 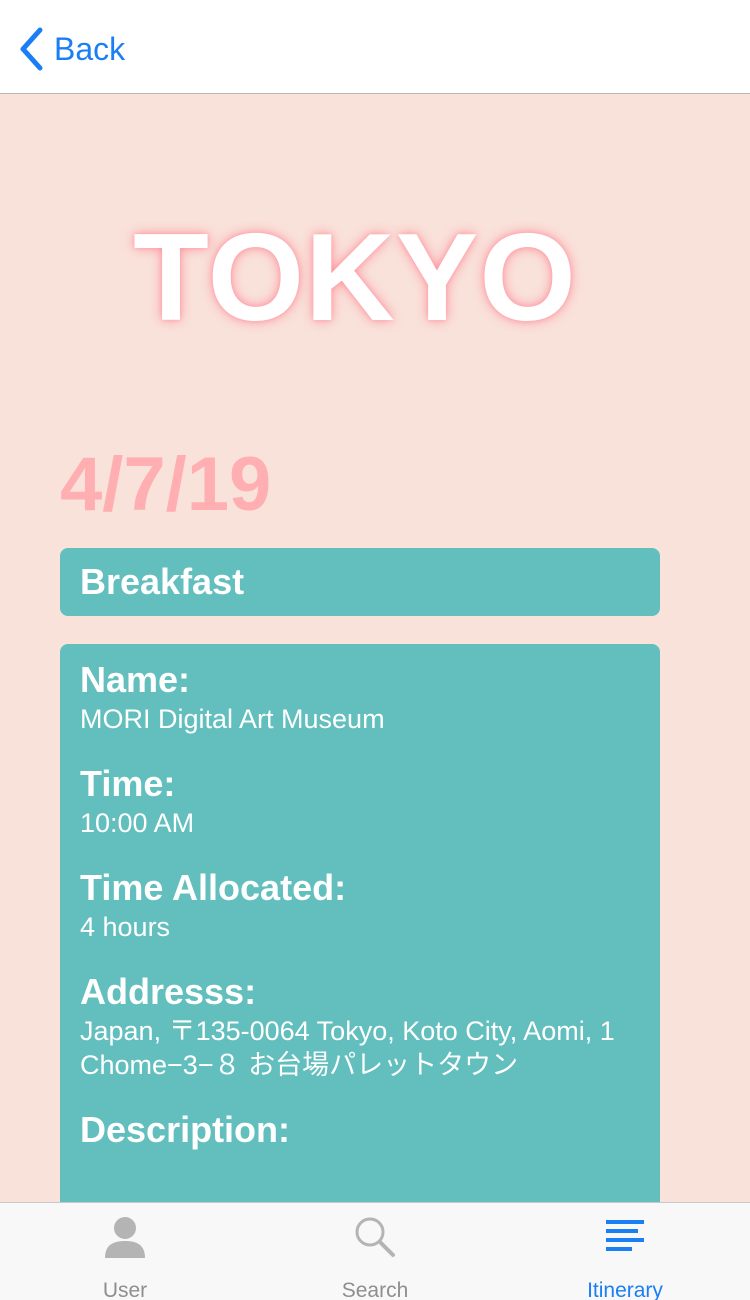 What do you see at coordinates (128, 783) in the screenshot?
I see `time-label: Time:` at bounding box center [128, 783].